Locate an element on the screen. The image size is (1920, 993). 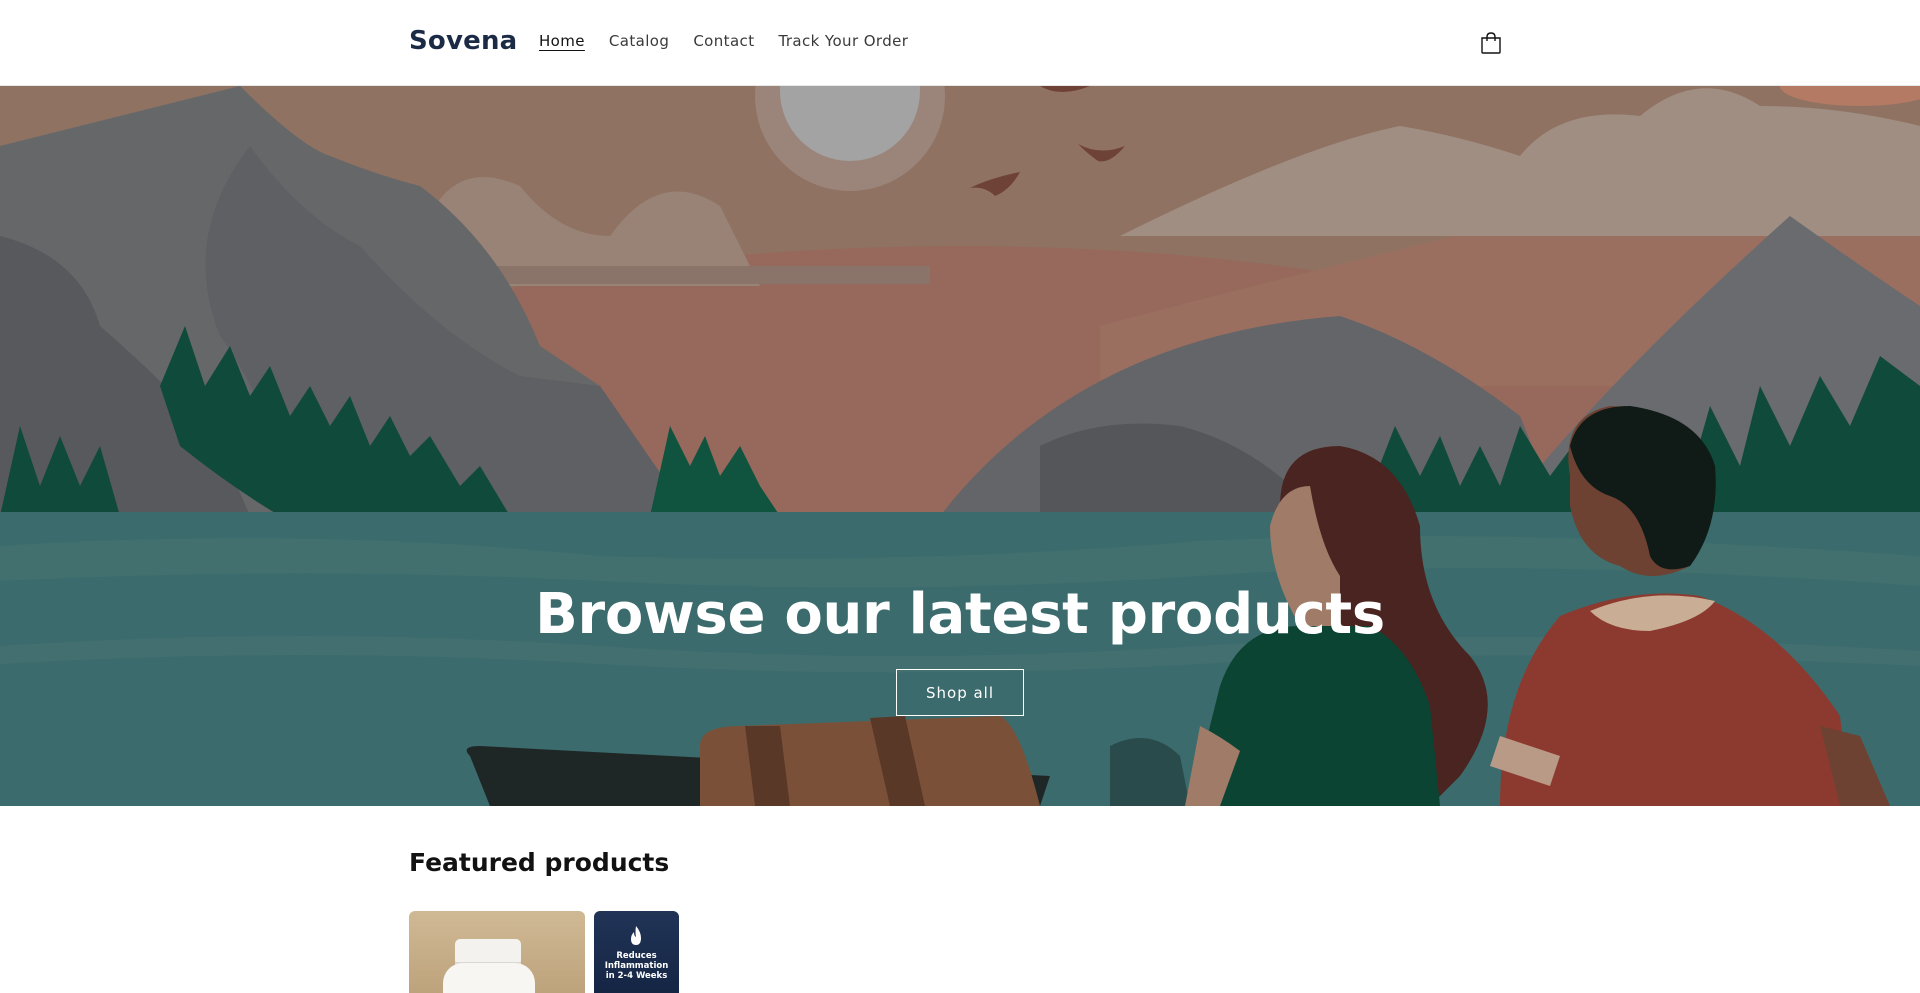
main-nav: Home Catalog Contact Track Your Order is located at coordinates (723, 41).